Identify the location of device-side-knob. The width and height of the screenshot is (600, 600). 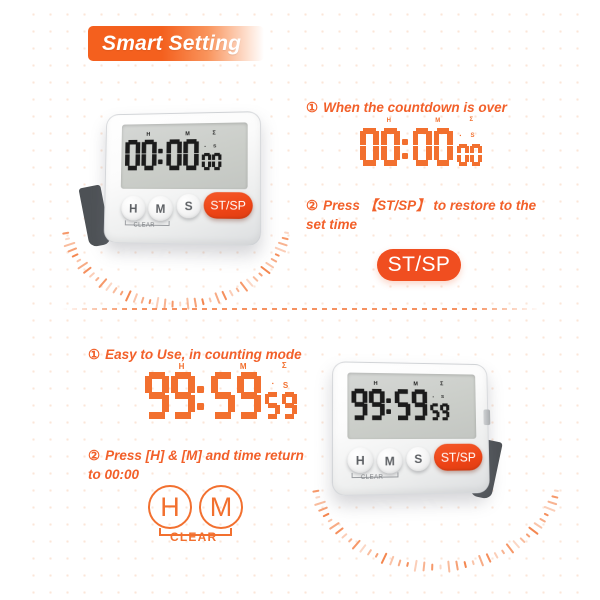
(487, 417).